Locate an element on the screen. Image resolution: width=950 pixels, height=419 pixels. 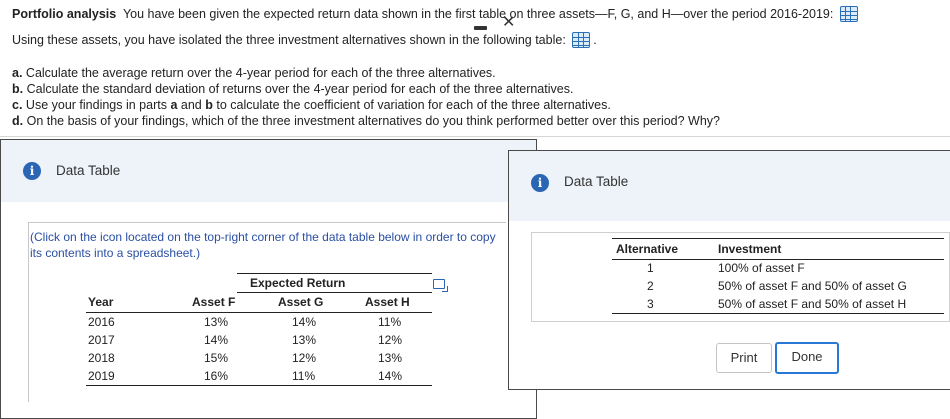
print-button: Print is located at coordinates (744, 358).